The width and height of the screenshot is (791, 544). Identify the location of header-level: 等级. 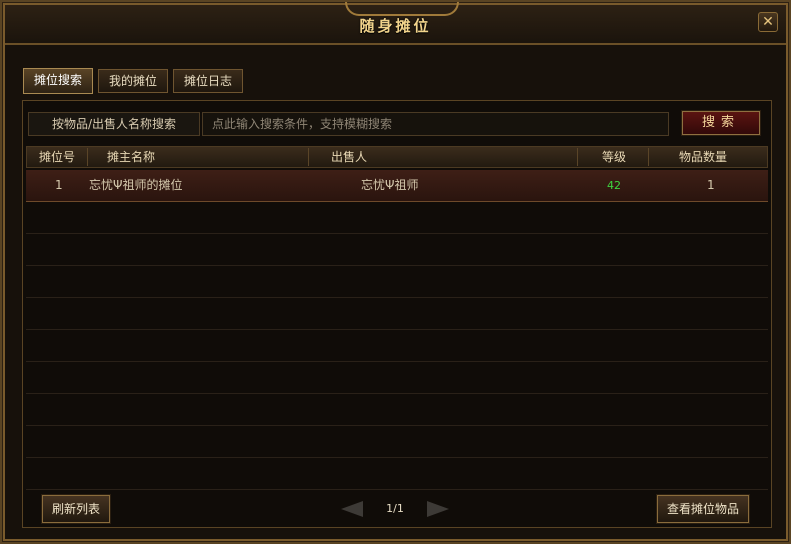
(614, 157).